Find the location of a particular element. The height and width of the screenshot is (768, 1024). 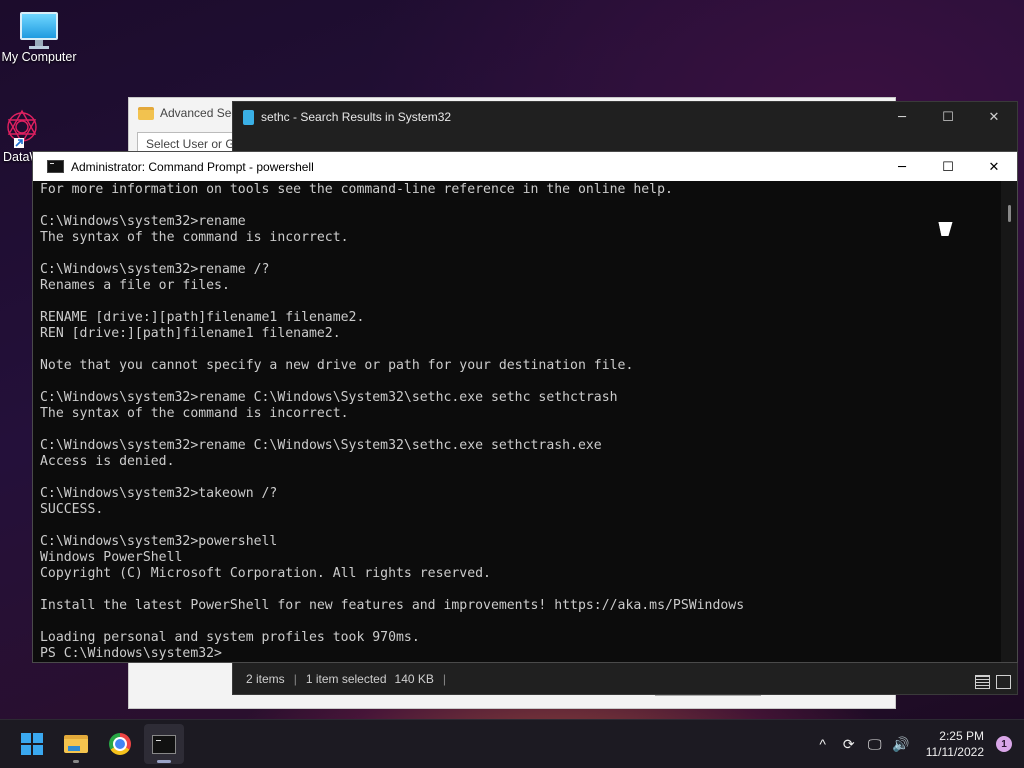

console-line: C:\Windows\system32>rename is located at coordinates (143, 221).